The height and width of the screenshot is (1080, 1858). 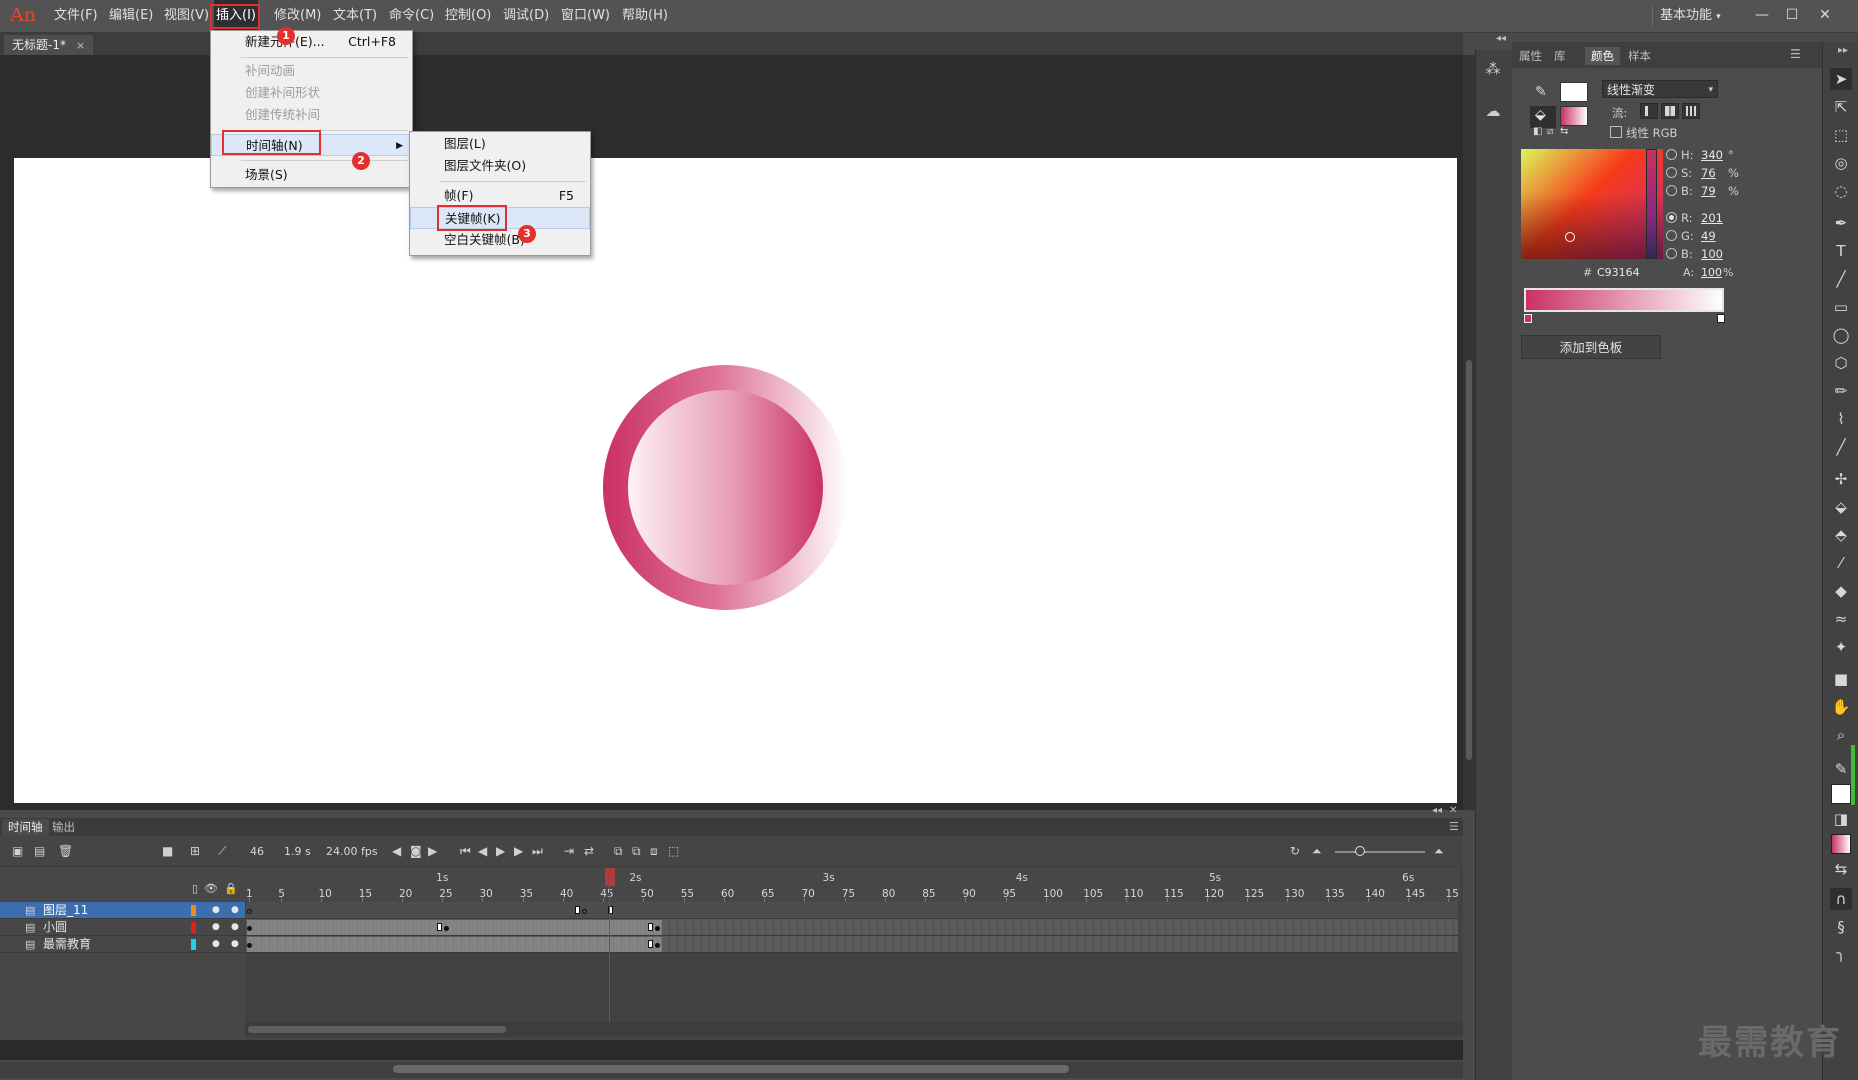 I want to click on delete-icon: 🗑, so click(x=65, y=851).